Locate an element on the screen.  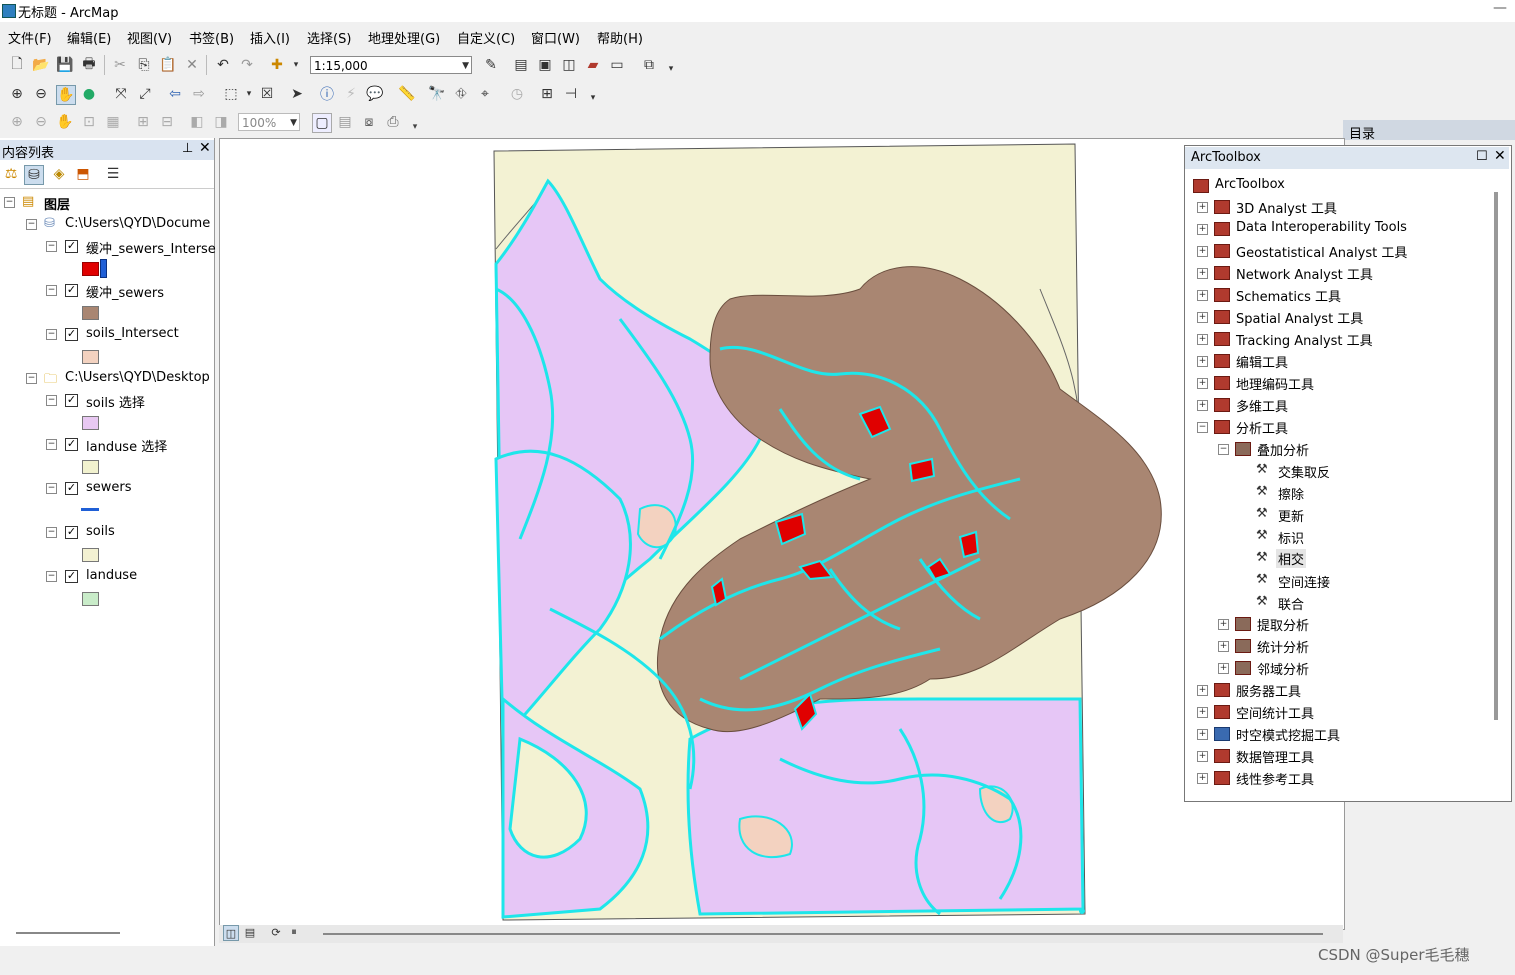
menu-help: 帮助(H) is located at coordinates (620, 37).